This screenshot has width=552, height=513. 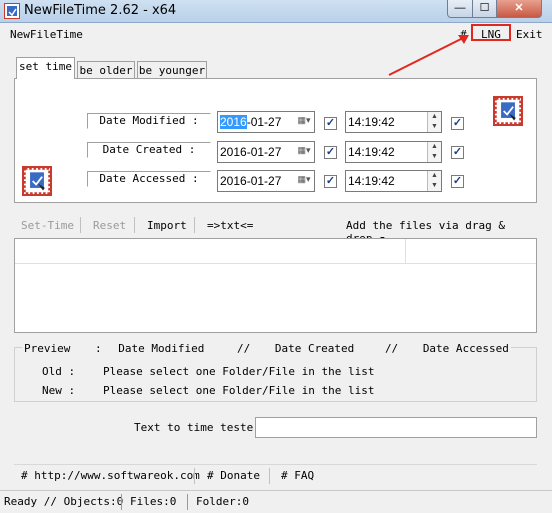 I want to click on date-created-date-picker: 2016-01-27 ▦▾, so click(x=266, y=152).